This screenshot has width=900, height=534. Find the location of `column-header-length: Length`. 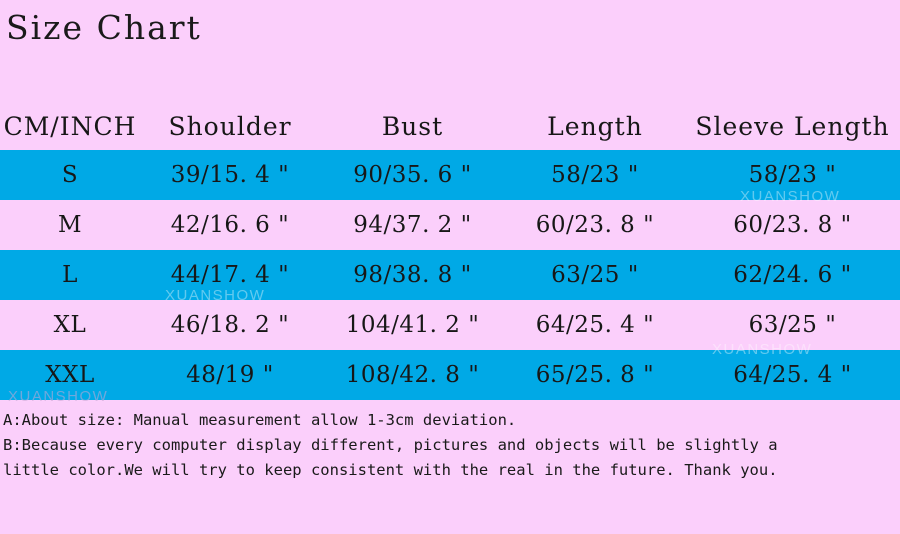

column-header-length: Length is located at coordinates (595, 126).